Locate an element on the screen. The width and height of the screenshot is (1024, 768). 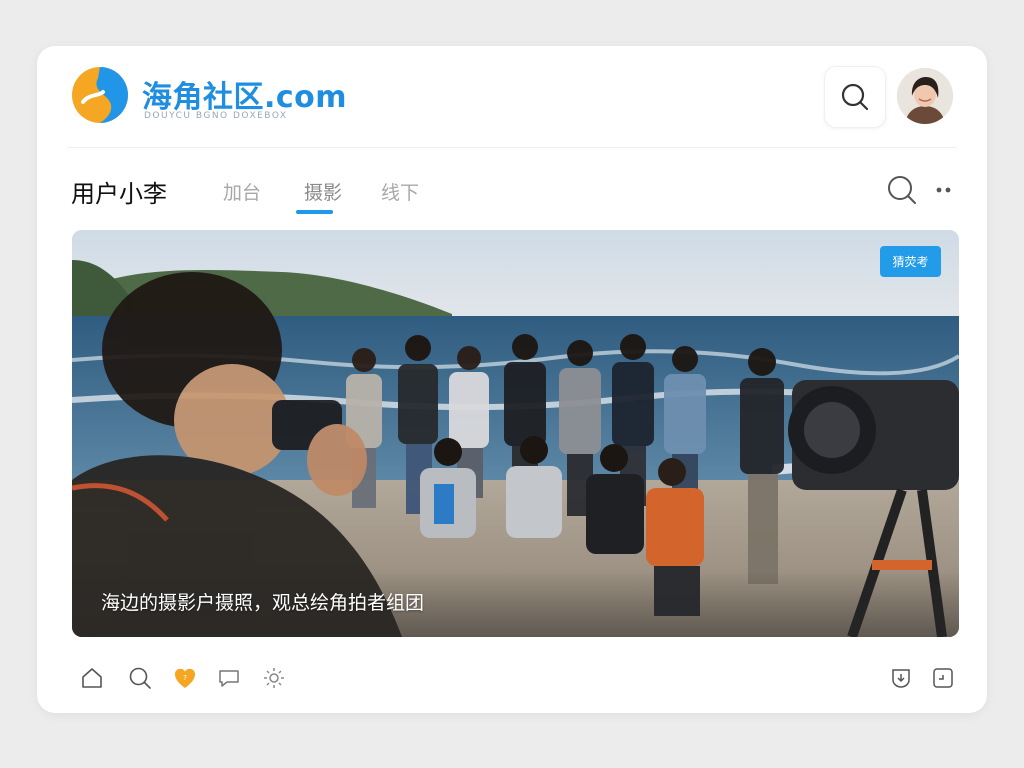
logo-icon is located at coordinates (100, 95).